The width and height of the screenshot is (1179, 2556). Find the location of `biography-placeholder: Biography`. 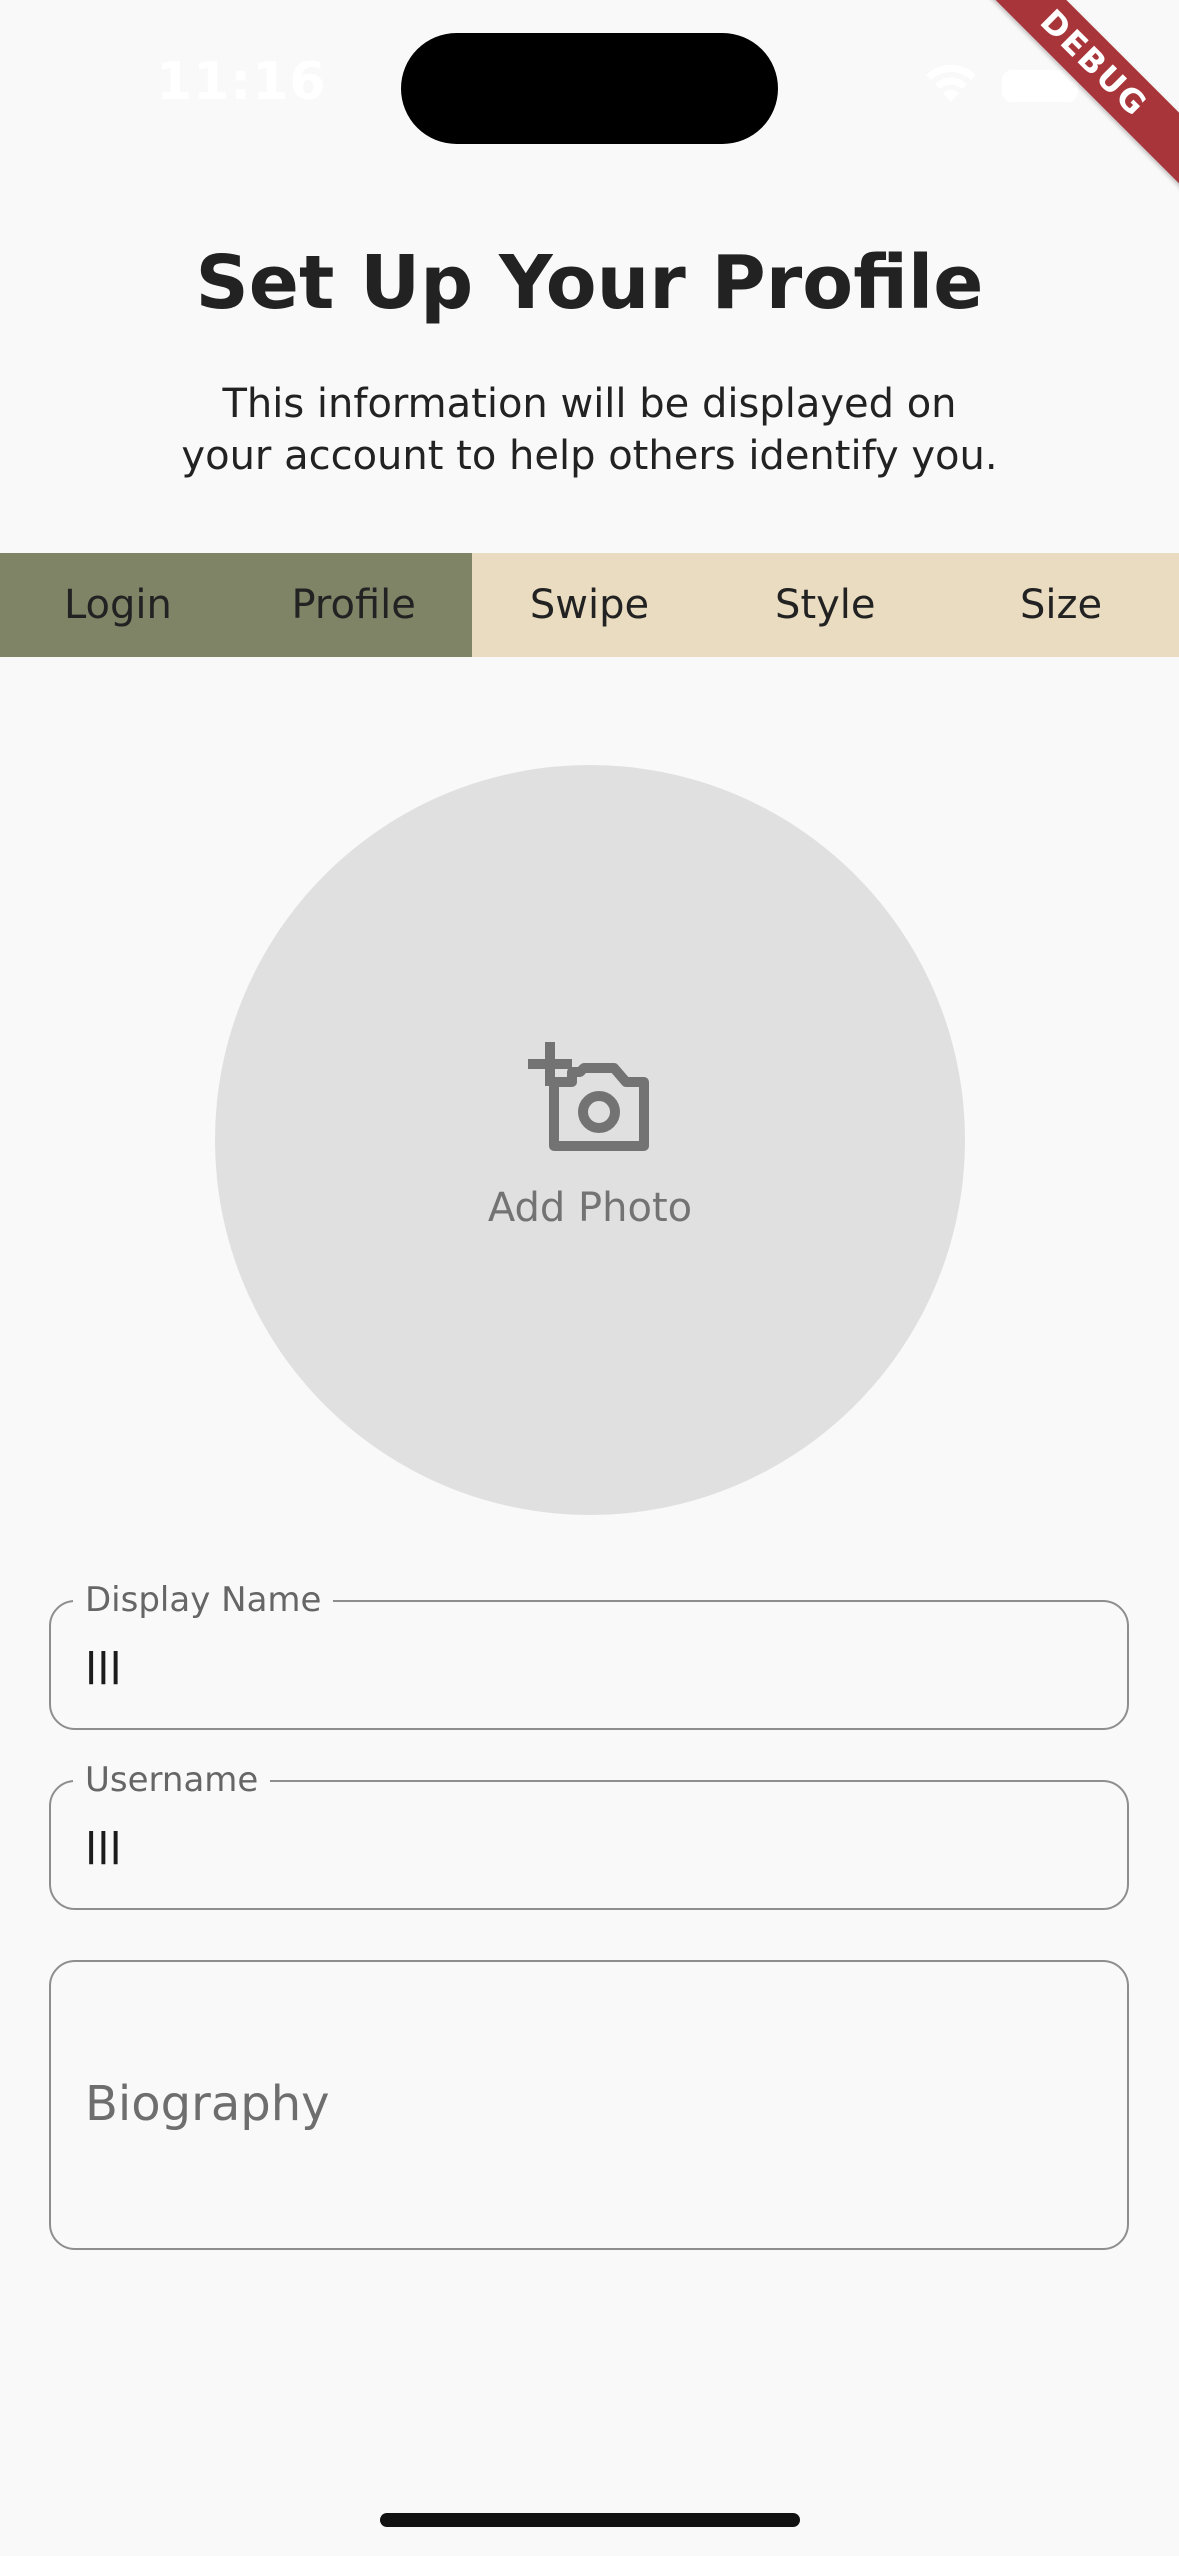

biography-placeholder: Biography is located at coordinates (207, 2104).